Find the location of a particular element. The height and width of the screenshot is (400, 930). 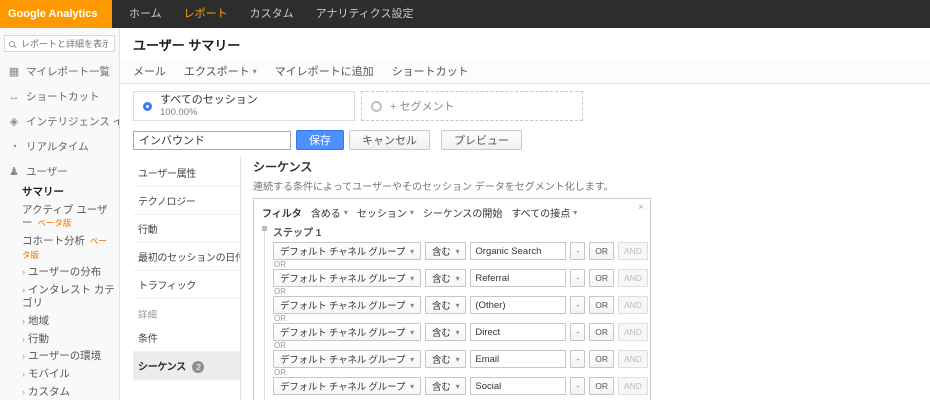

cancel-button: キャンセル is located at coordinates (389, 140).